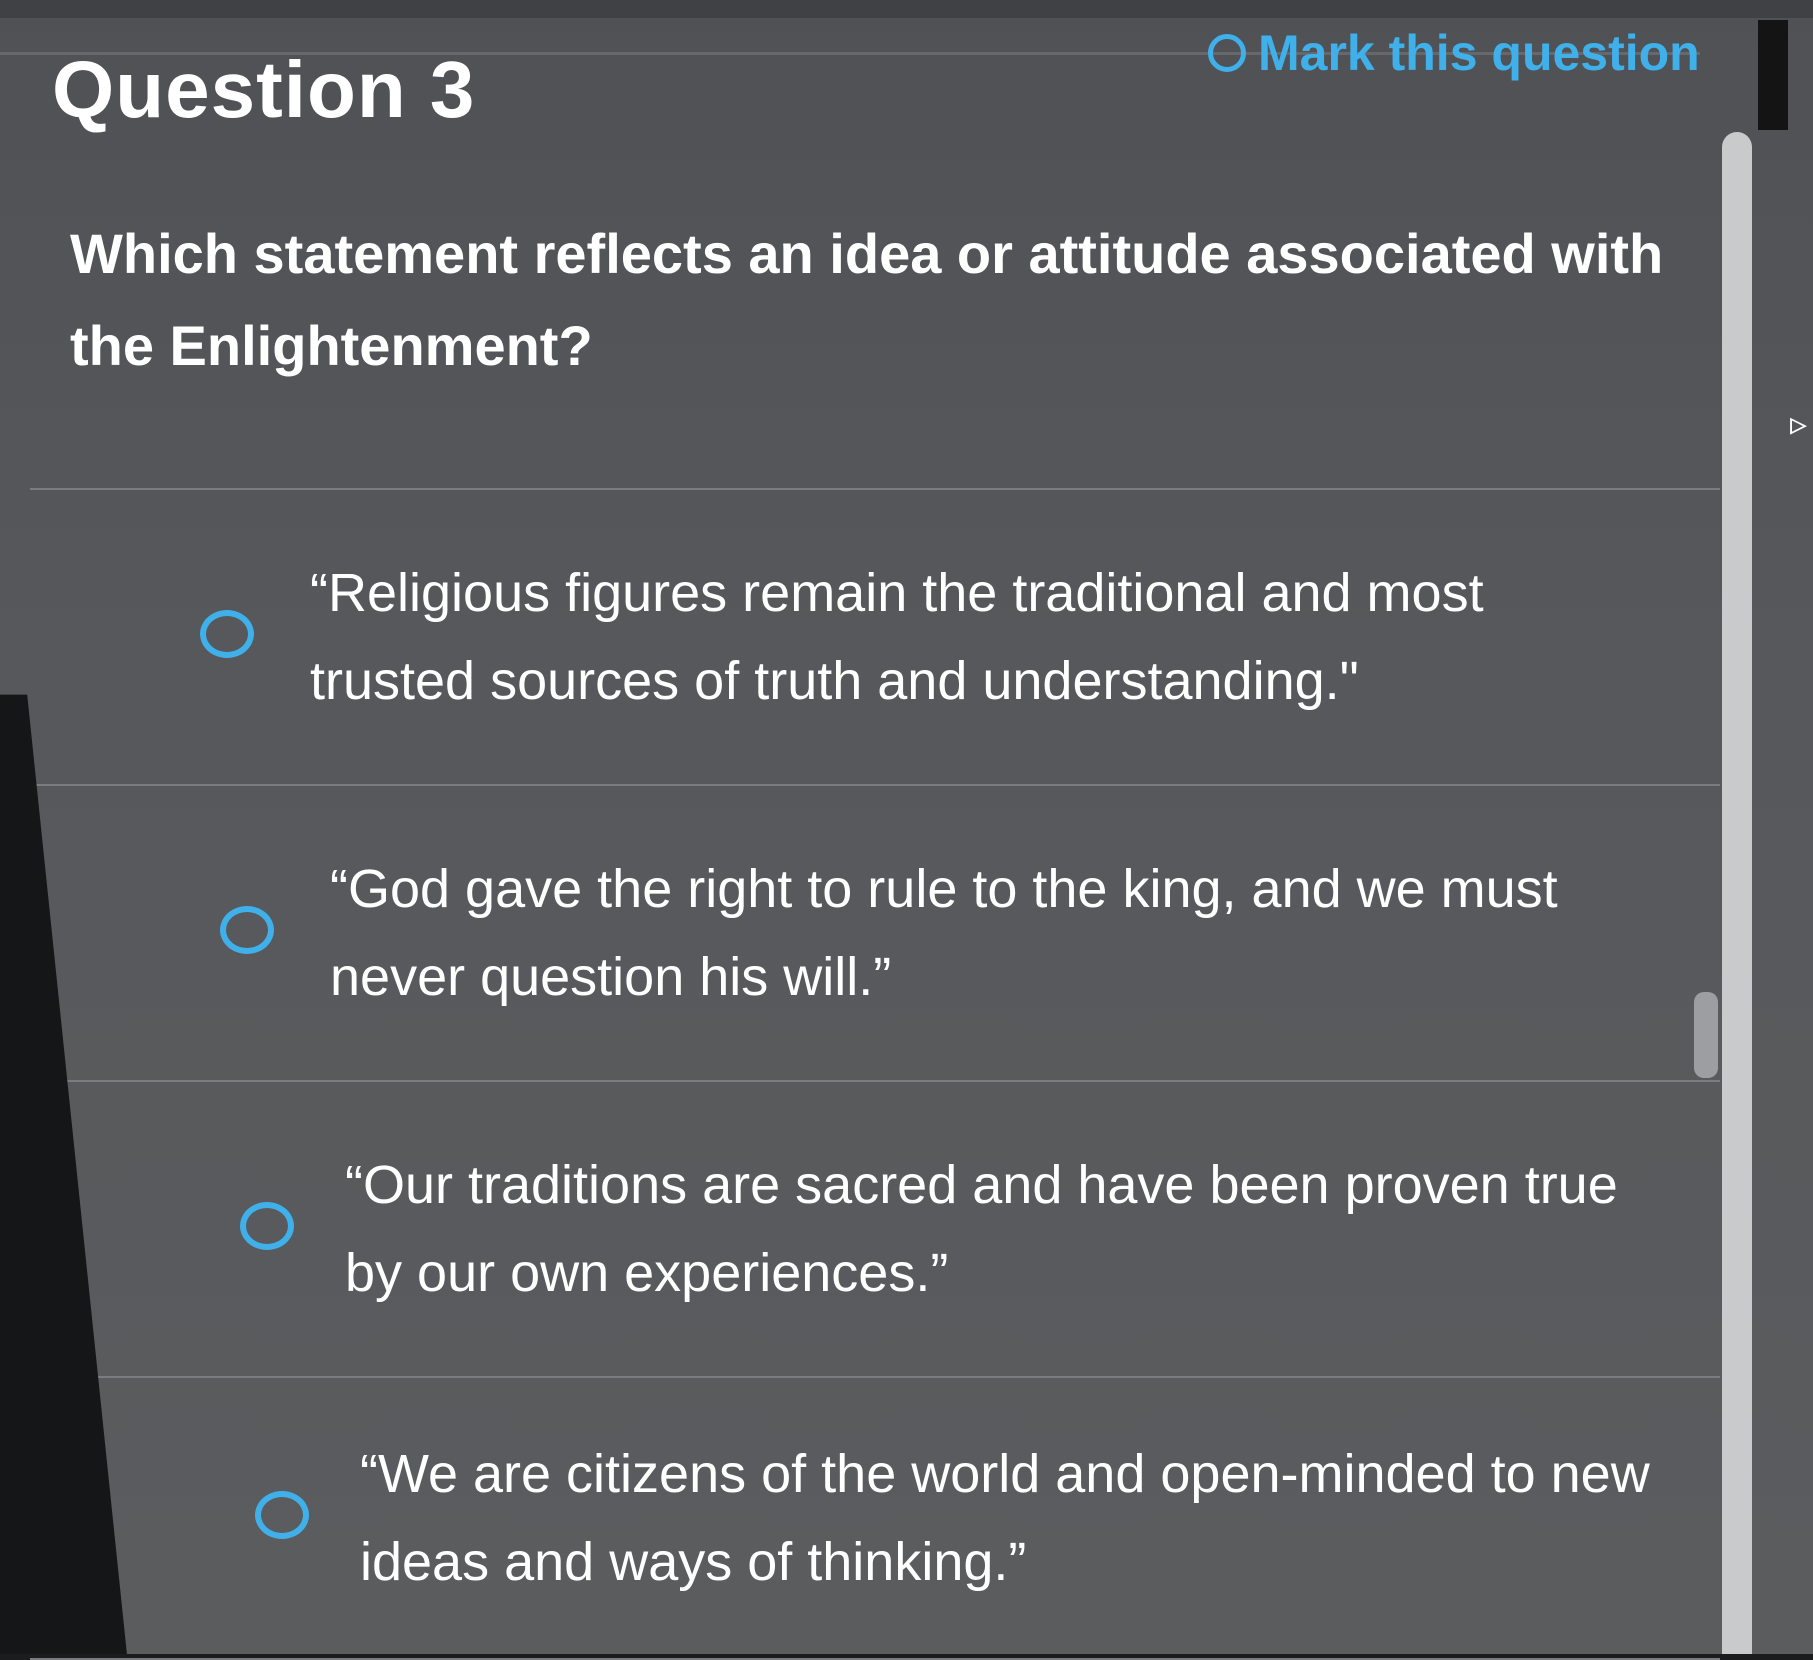 The image size is (1813, 1660). What do you see at coordinates (1479, 53) in the screenshot?
I see `mark-question-label: Mark this question` at bounding box center [1479, 53].